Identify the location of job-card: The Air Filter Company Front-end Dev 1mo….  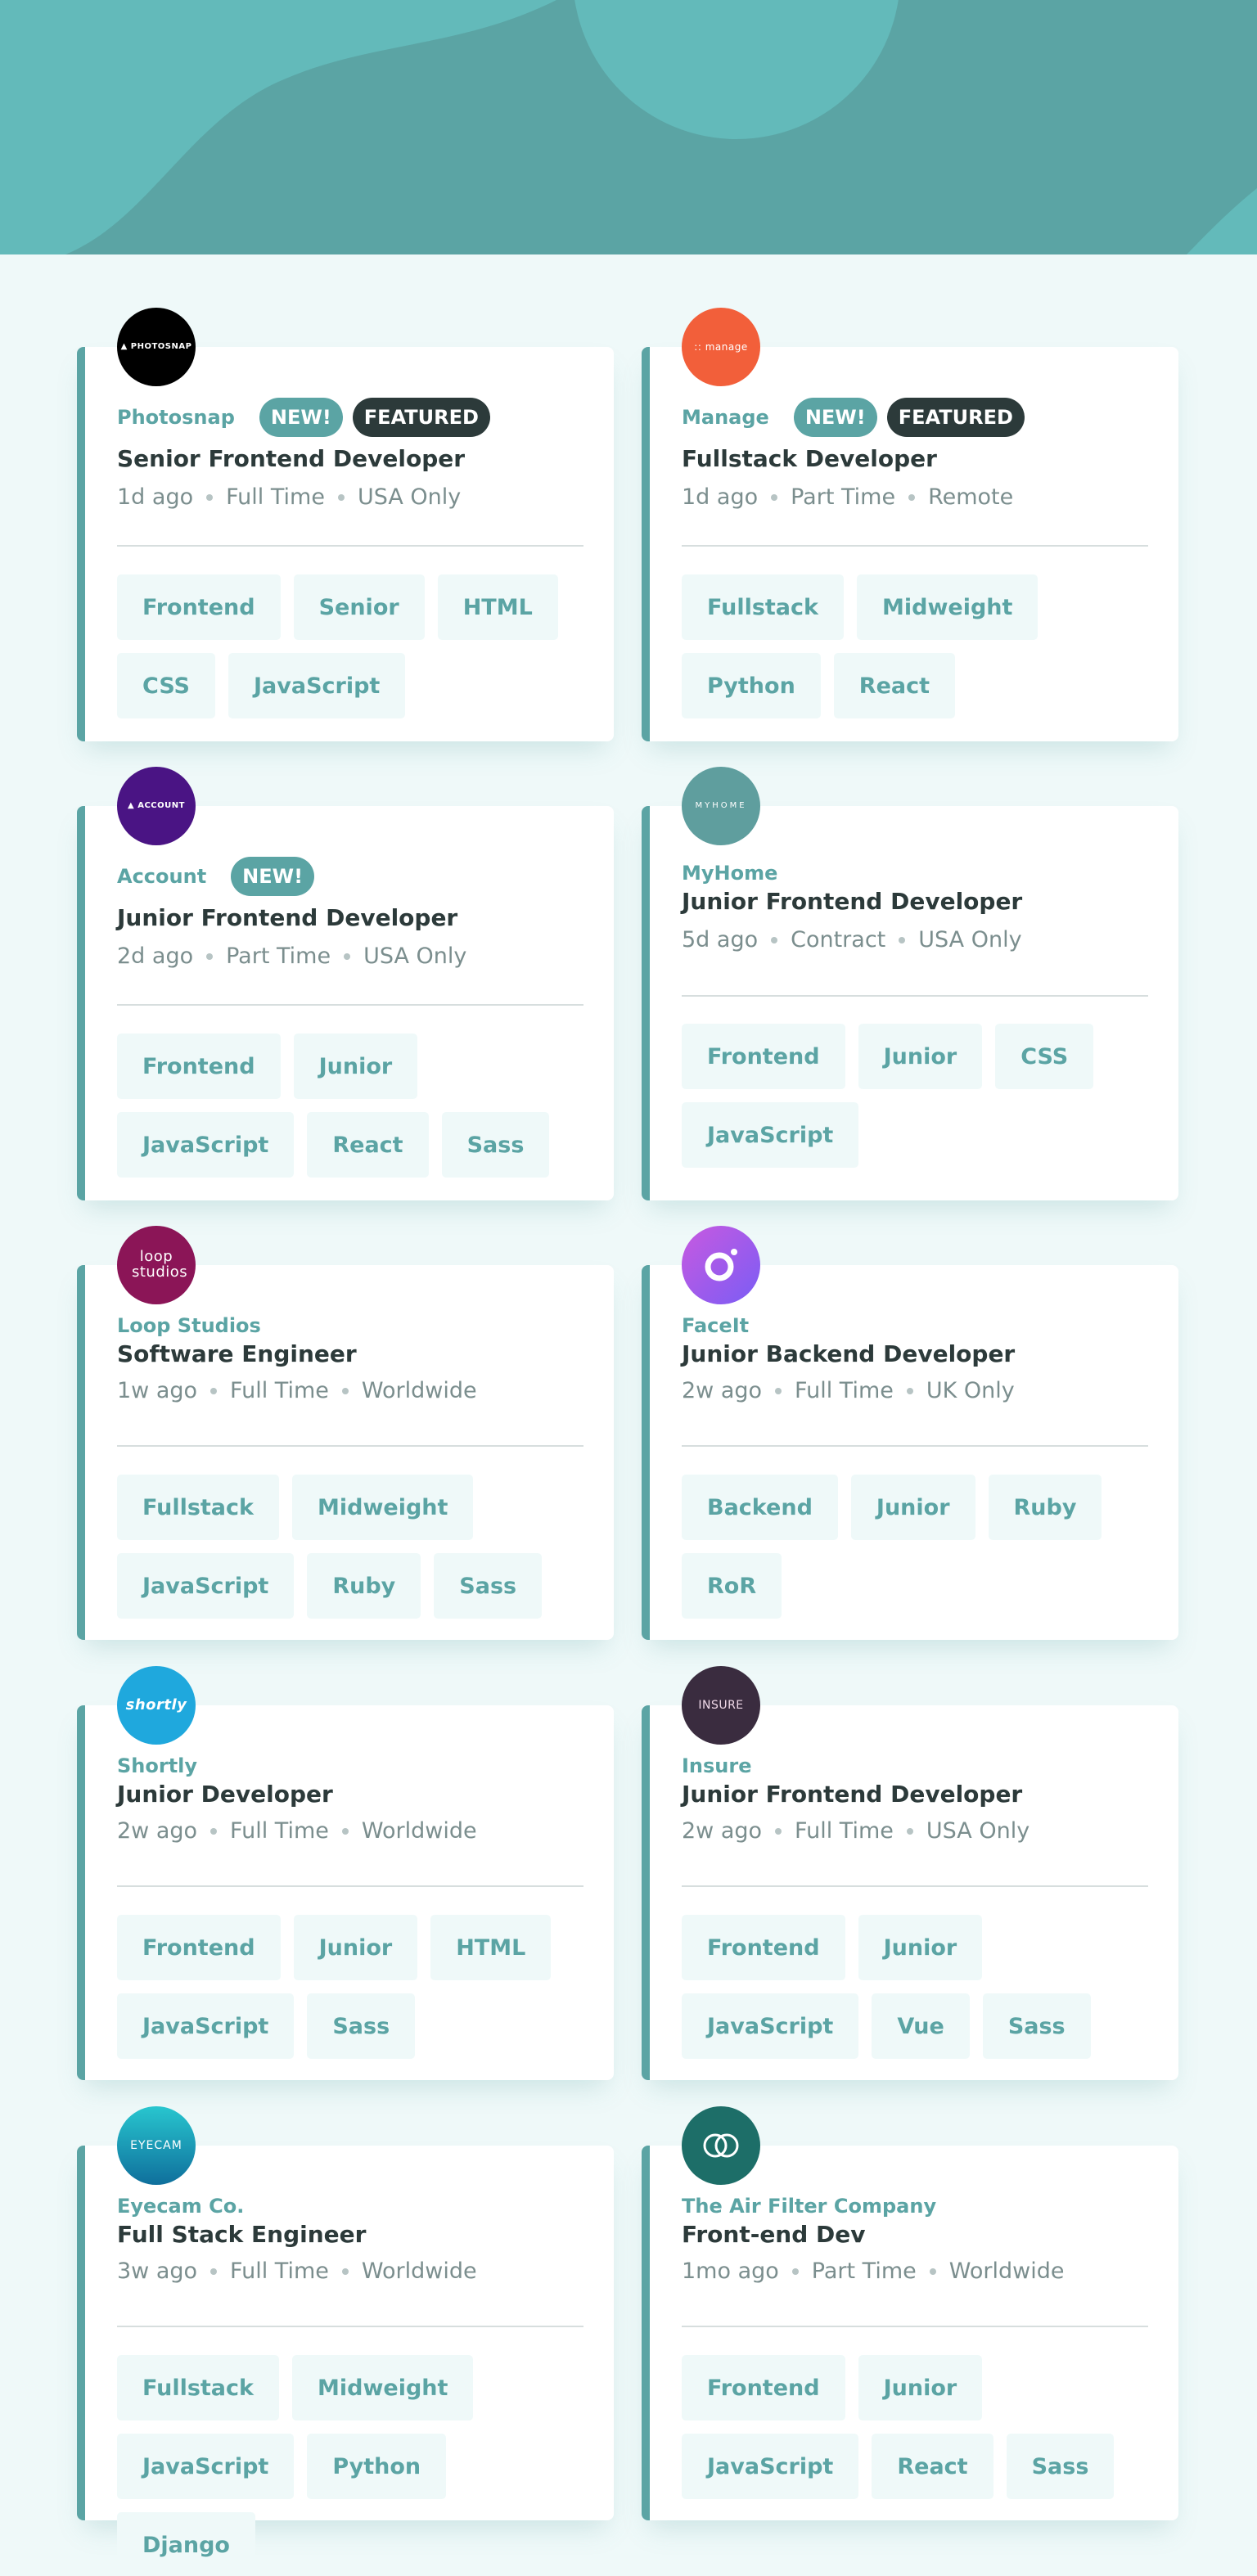
(910, 2313).